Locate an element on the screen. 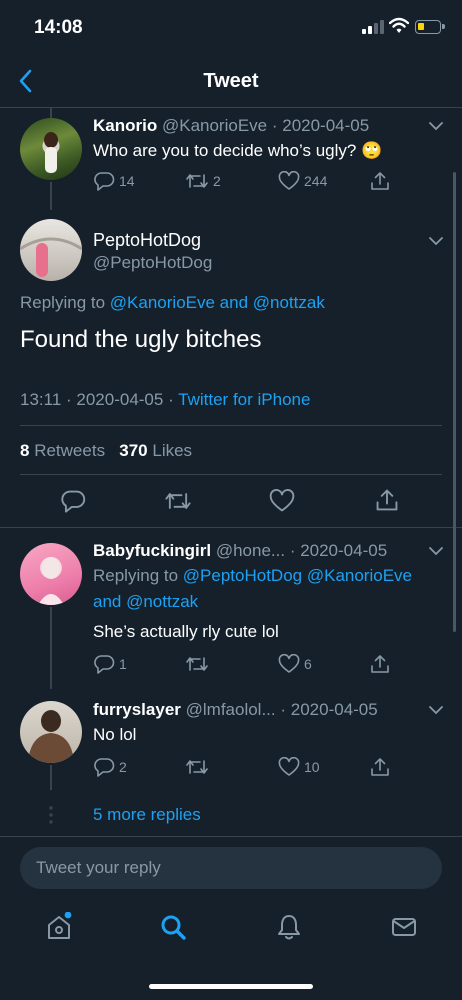  author-name: furryslayer is located at coordinates (137, 709).